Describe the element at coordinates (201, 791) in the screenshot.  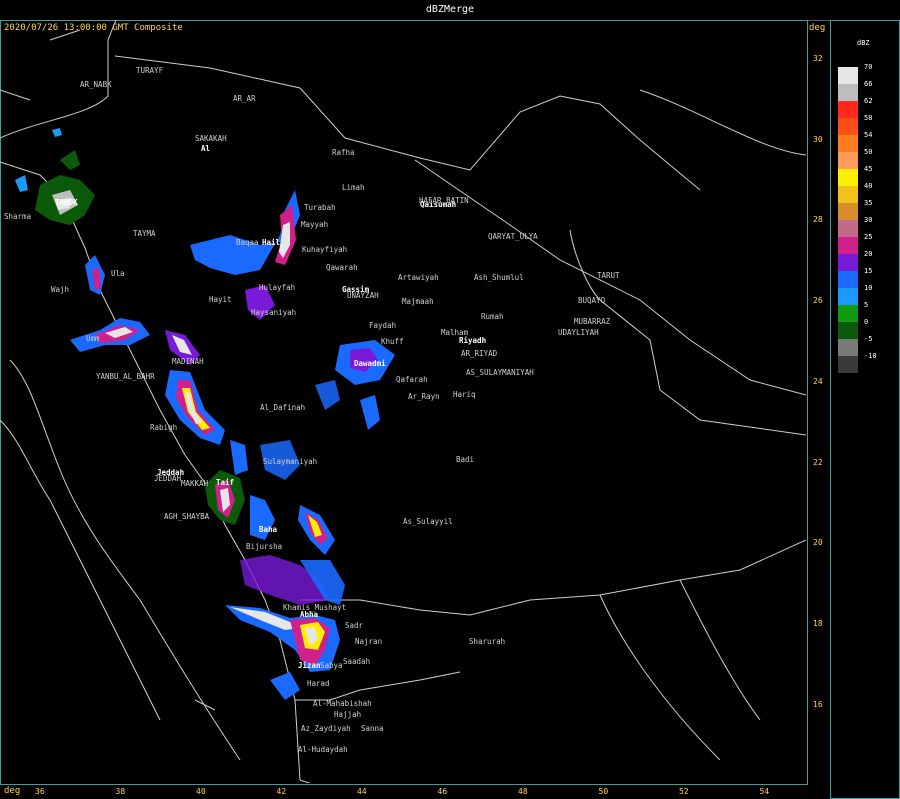
I see `x-tick-label: 40` at that location.